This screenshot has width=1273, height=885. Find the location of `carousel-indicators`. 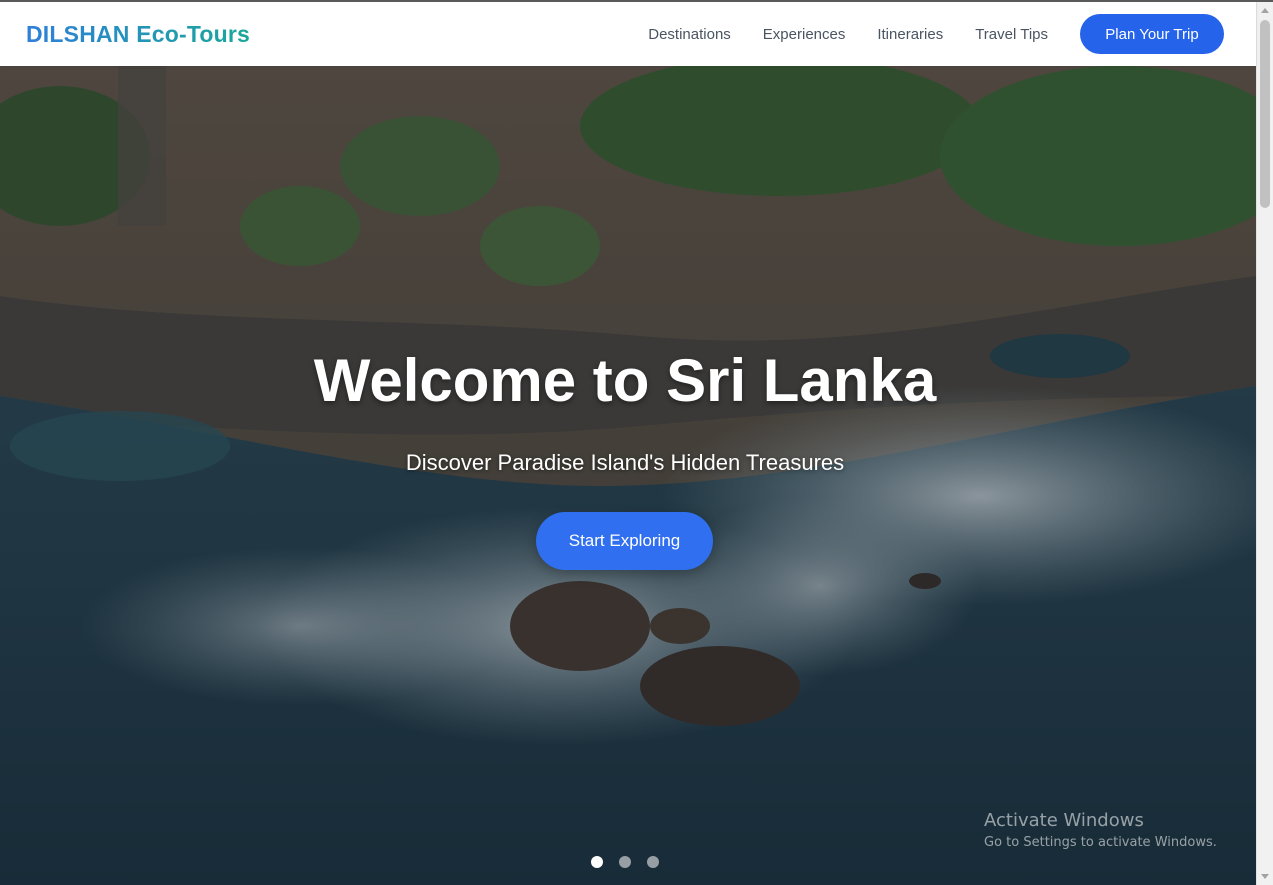

carousel-indicators is located at coordinates (625, 862).